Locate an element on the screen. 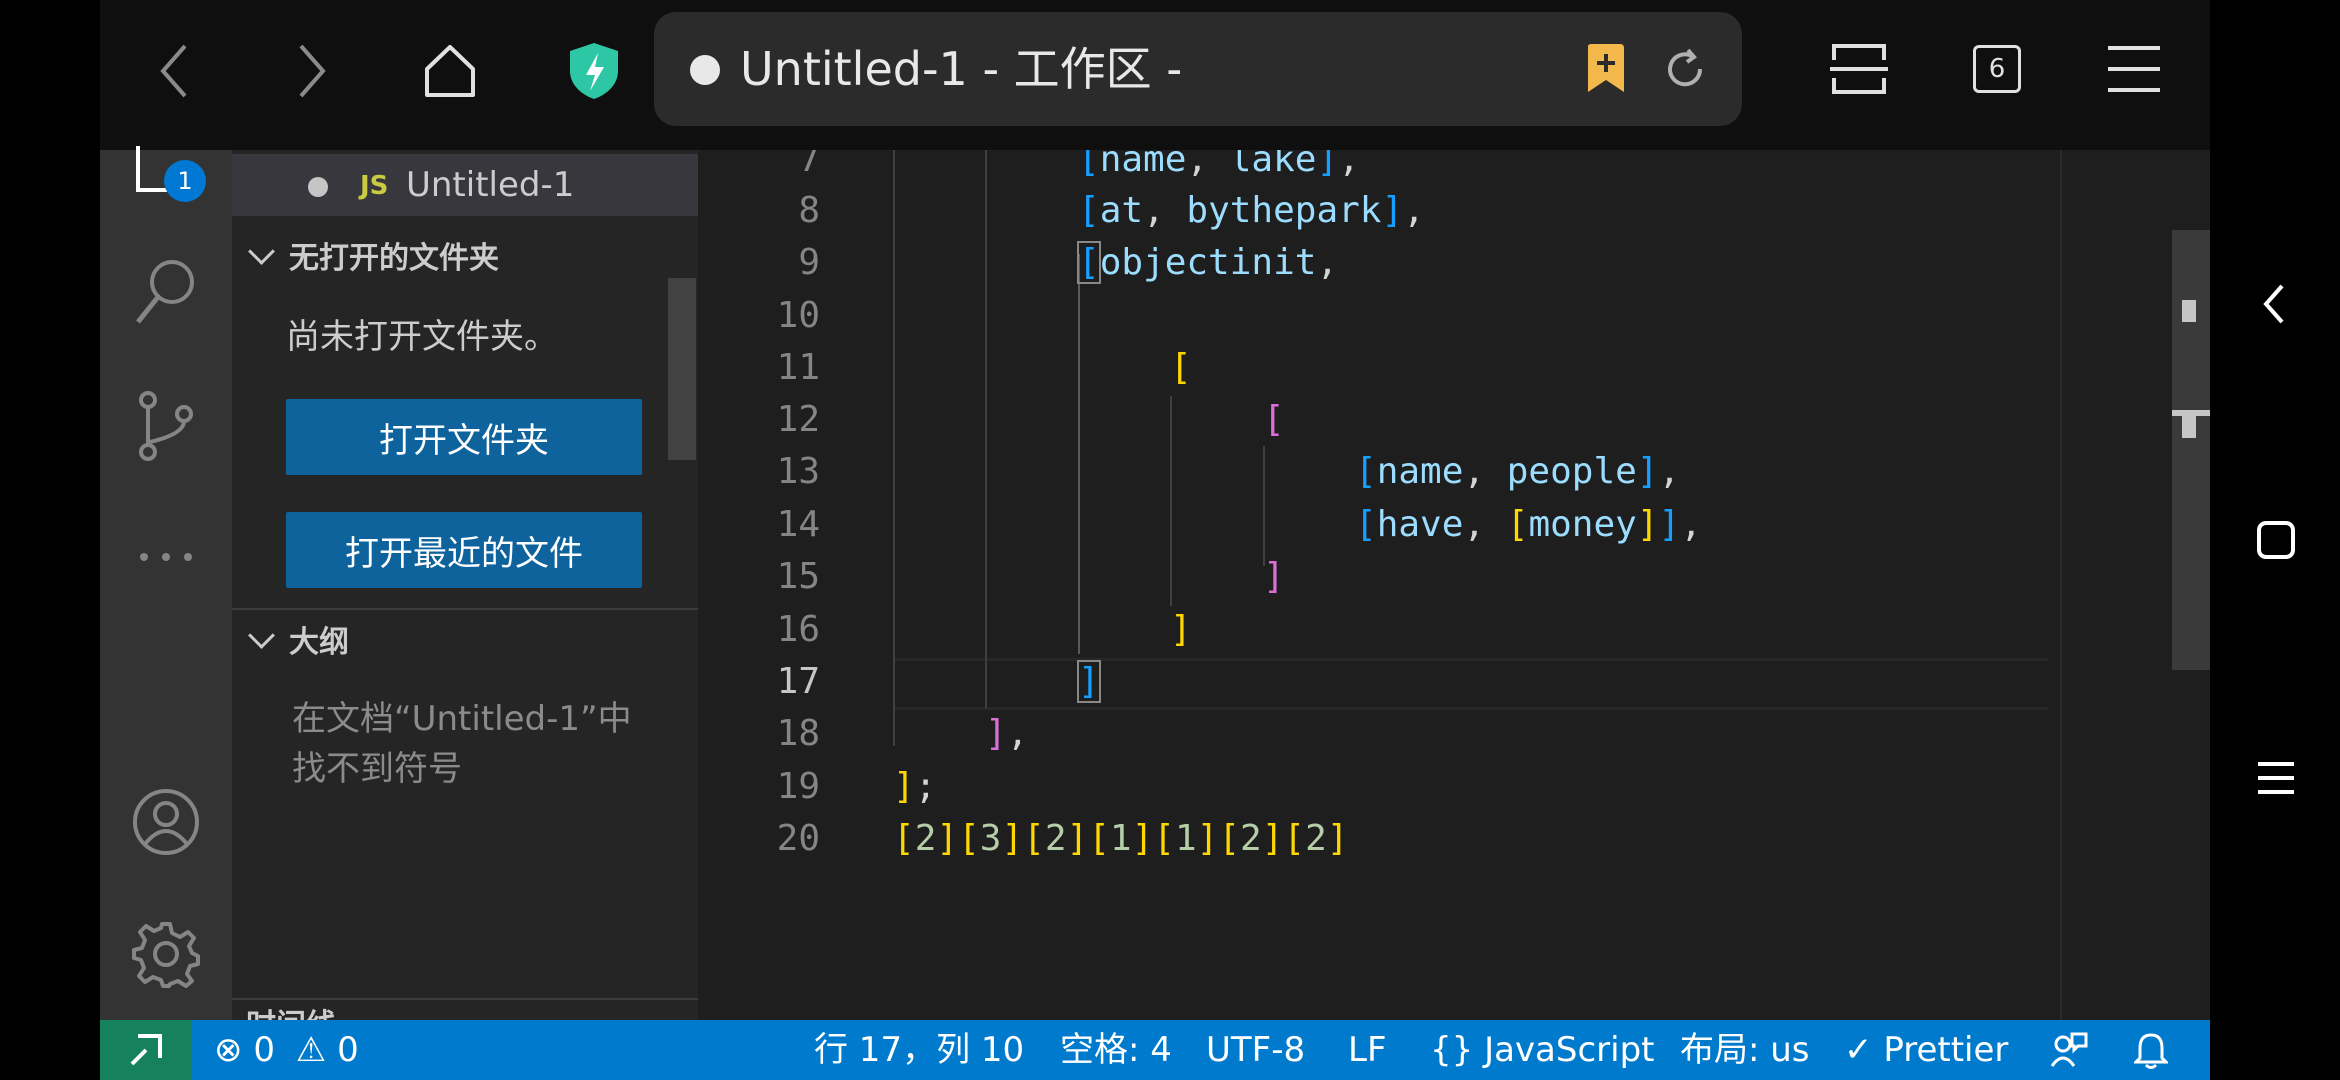 The height and width of the screenshot is (1080, 2340). encoding-selector: UTF-8 is located at coordinates (1255, 1050).